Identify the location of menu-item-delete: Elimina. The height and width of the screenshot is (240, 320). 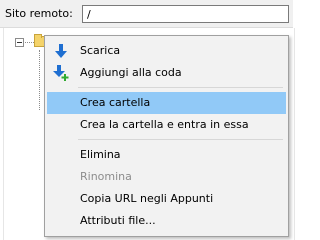
(166, 155).